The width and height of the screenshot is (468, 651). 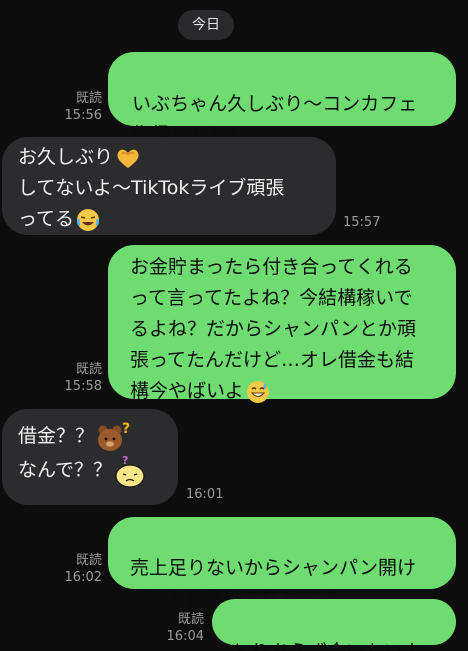 I want to click on message-time: 15:58, so click(x=83, y=386).